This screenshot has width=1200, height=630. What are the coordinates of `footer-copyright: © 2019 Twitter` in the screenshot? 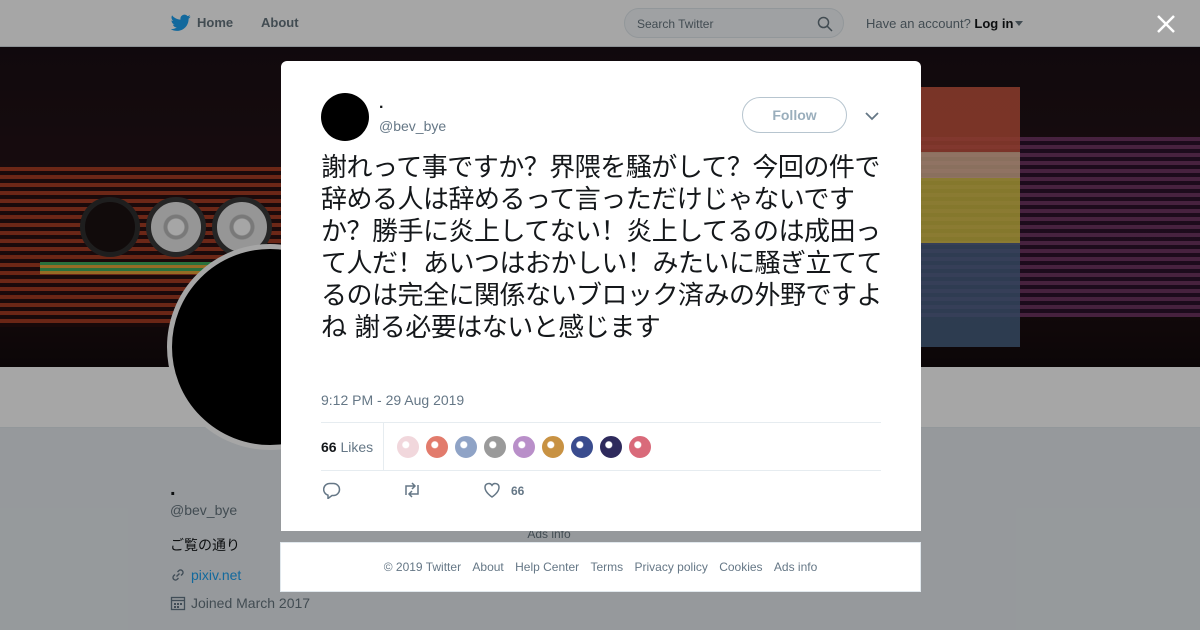 It's located at (422, 567).